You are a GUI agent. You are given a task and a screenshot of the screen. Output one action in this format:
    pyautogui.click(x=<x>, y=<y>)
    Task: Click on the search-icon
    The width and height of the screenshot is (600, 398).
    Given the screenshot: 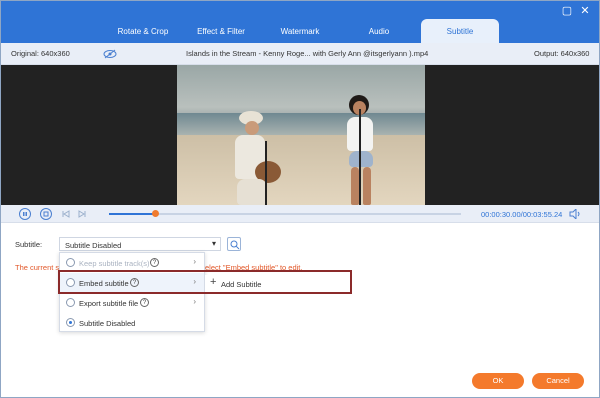 What is the action you would take?
    pyautogui.click(x=235, y=245)
    